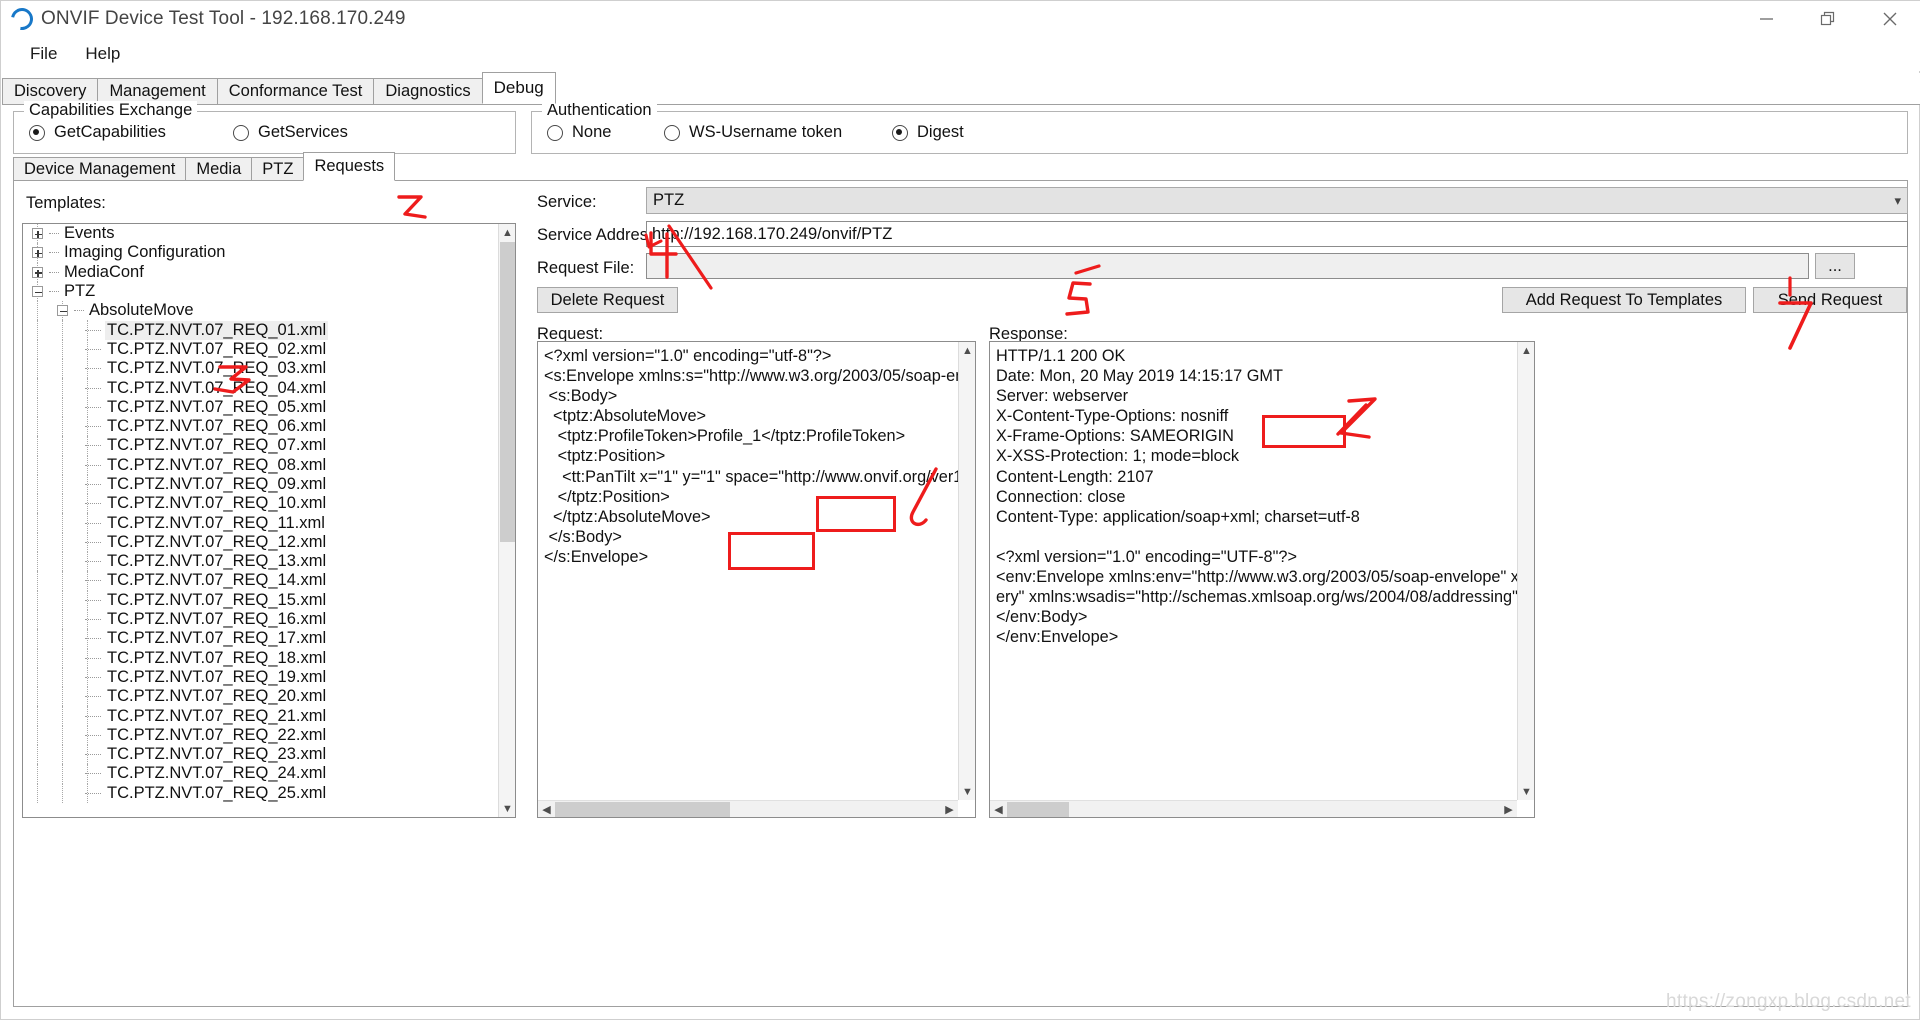 This screenshot has height=1020, width=1920. I want to click on tree-node-file: TC.PTZ.NVT.07_REQ_13.xml, so click(260, 562).